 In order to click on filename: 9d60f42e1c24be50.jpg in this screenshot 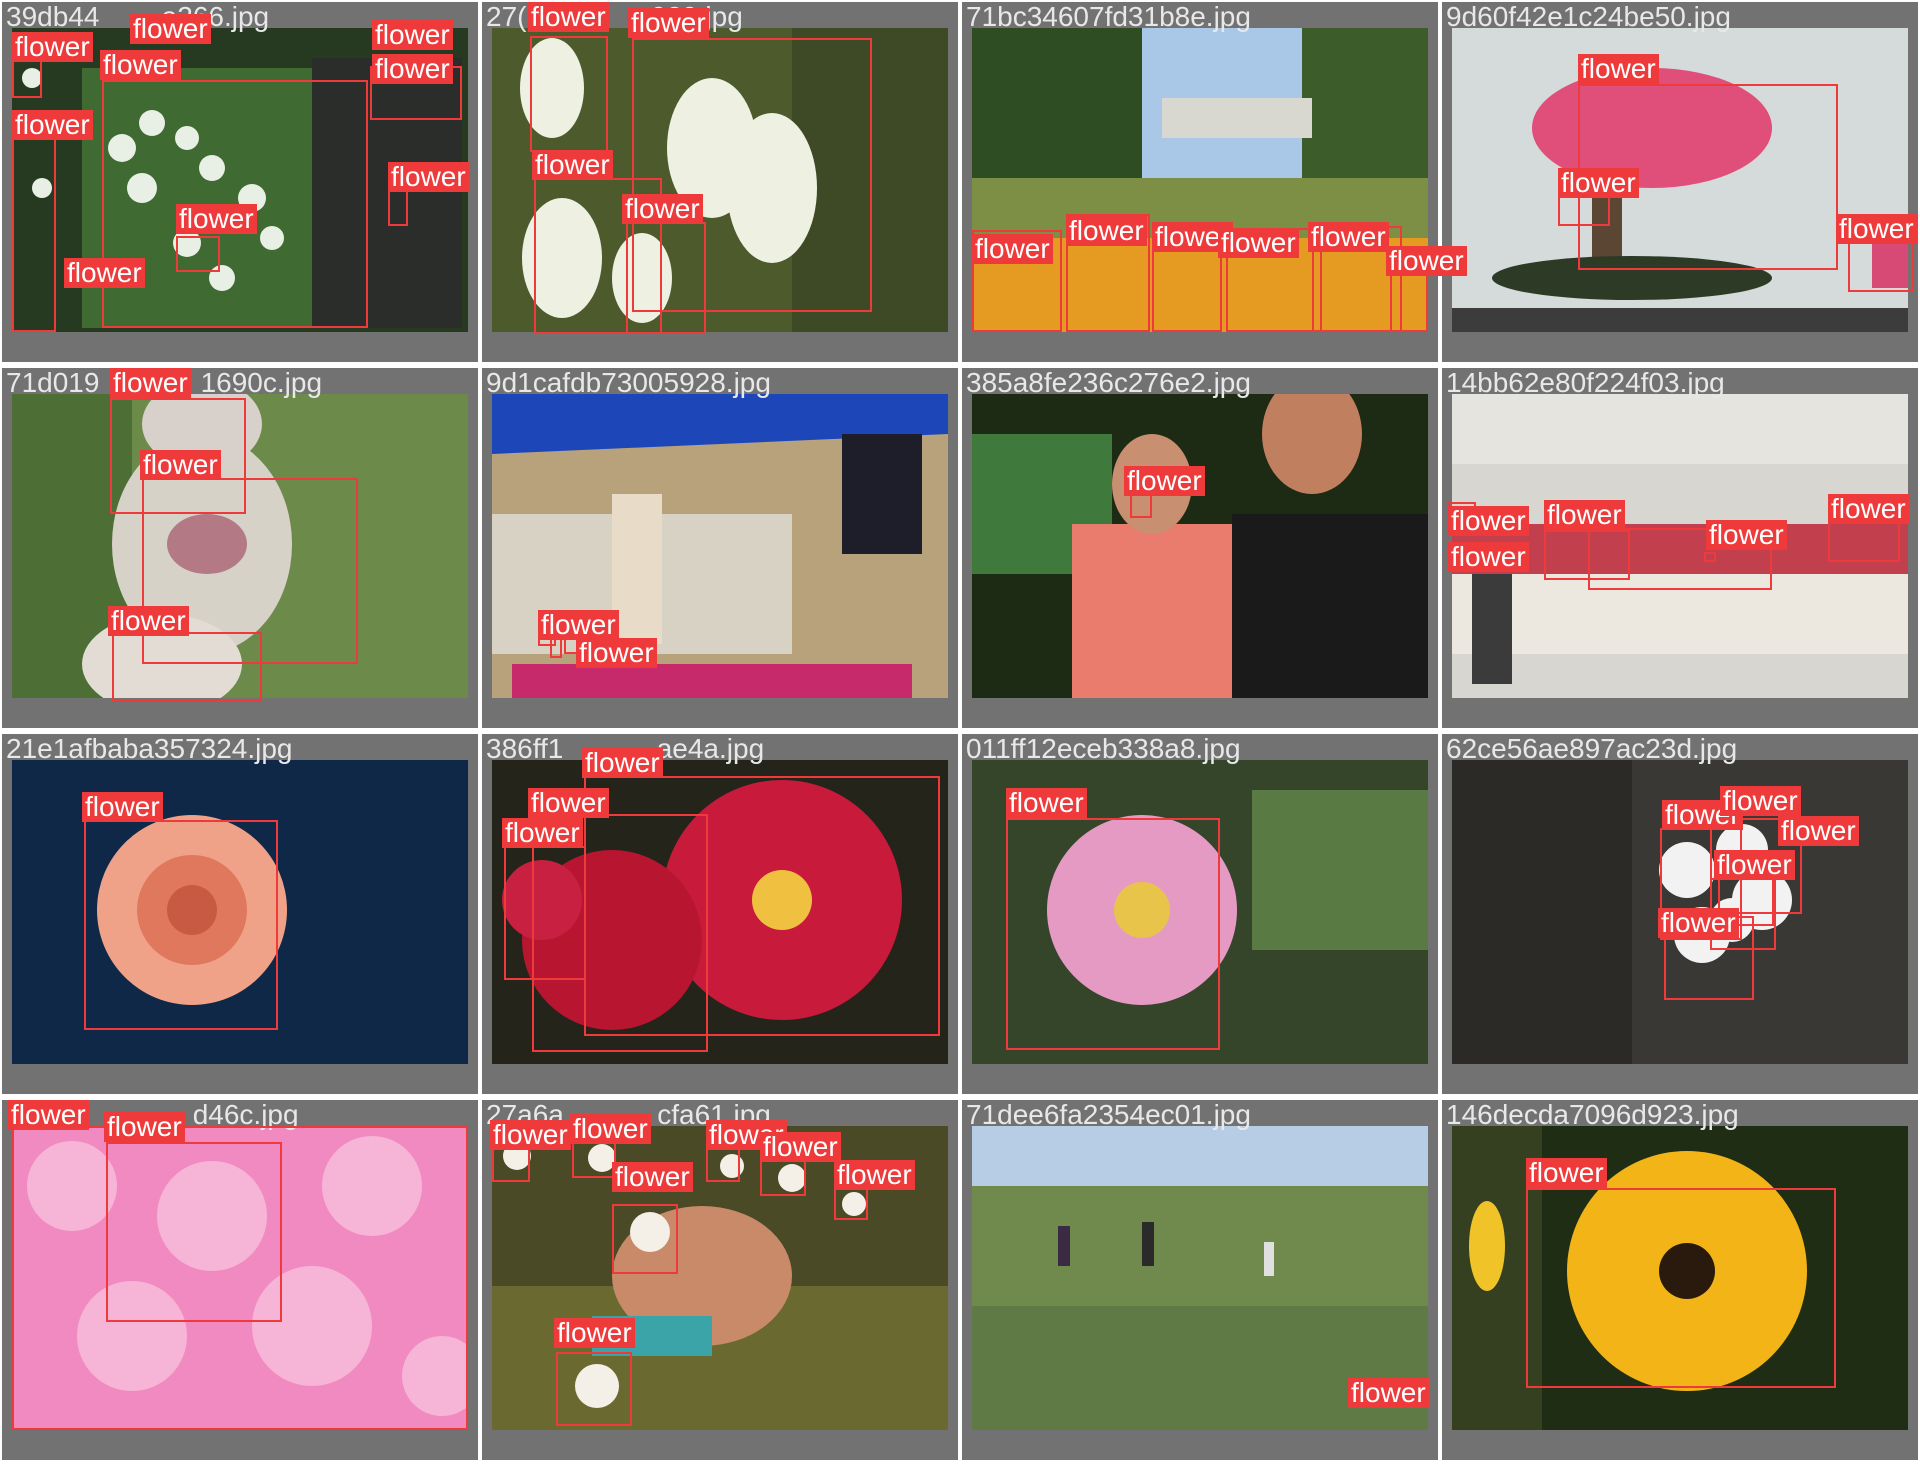, I will do `click(1588, 16)`.